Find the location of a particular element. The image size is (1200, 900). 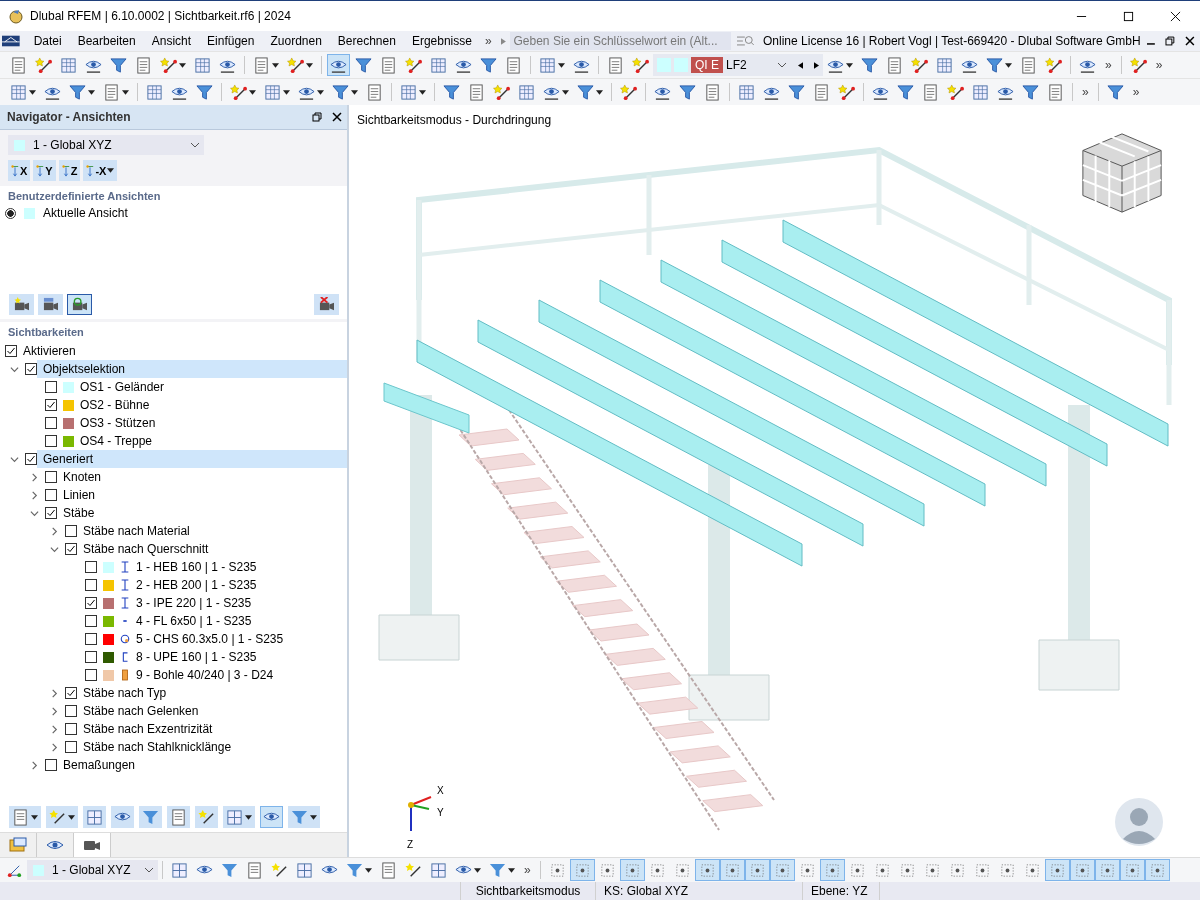

tree-item: OS1 - Geländer is located at coordinates (202, 387).